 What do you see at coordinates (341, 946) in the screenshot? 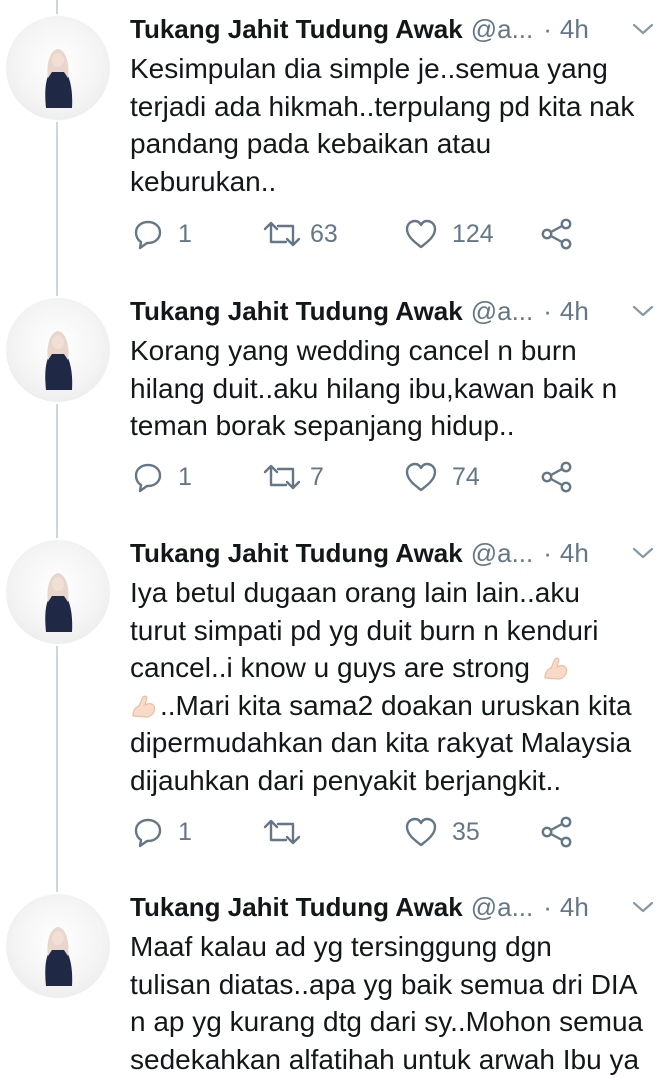
I see `text-line: Maaf kalau ad yg tersinggung dgn` at bounding box center [341, 946].